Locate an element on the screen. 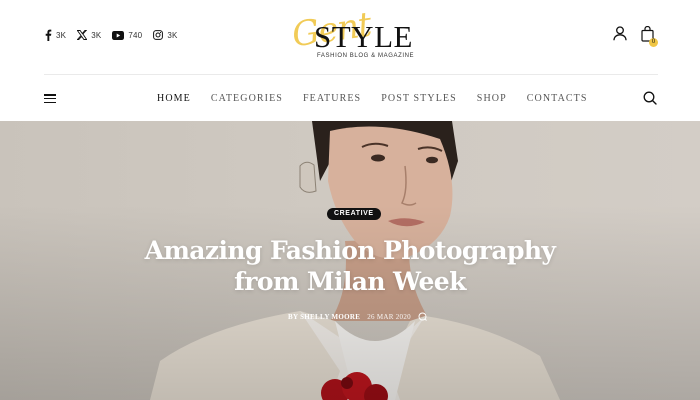 The height and width of the screenshot is (400, 700). cart-button: 0 is located at coordinates (649, 36).